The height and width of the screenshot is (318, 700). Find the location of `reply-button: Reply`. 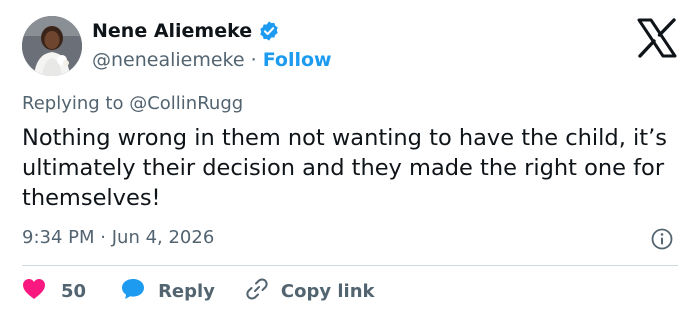

reply-button: Reply is located at coordinates (167, 291).